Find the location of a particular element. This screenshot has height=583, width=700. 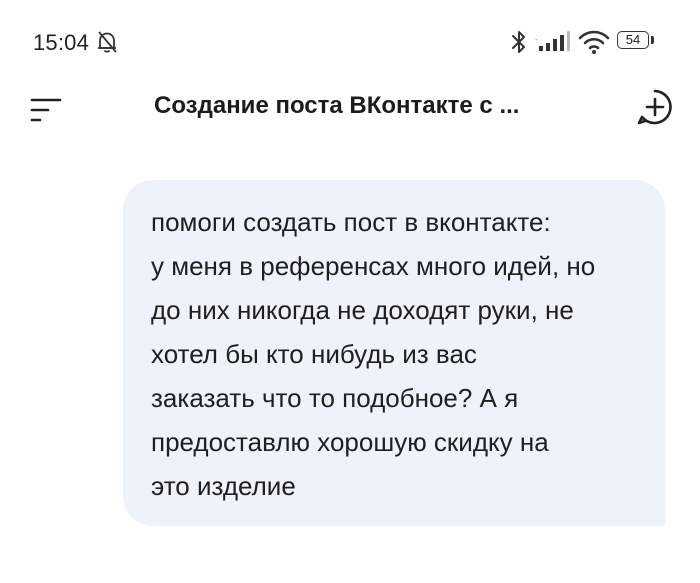

bell-off-icon is located at coordinates (107, 42).